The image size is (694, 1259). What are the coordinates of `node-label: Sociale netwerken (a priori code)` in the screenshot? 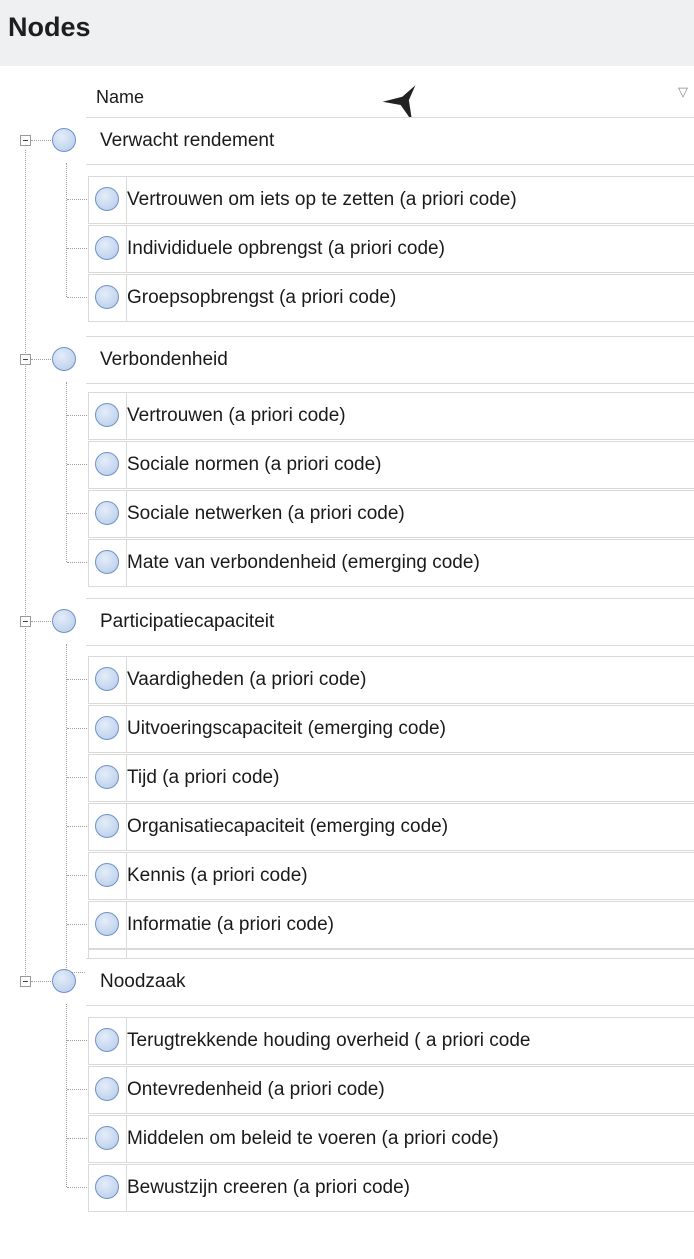 It's located at (266, 513).